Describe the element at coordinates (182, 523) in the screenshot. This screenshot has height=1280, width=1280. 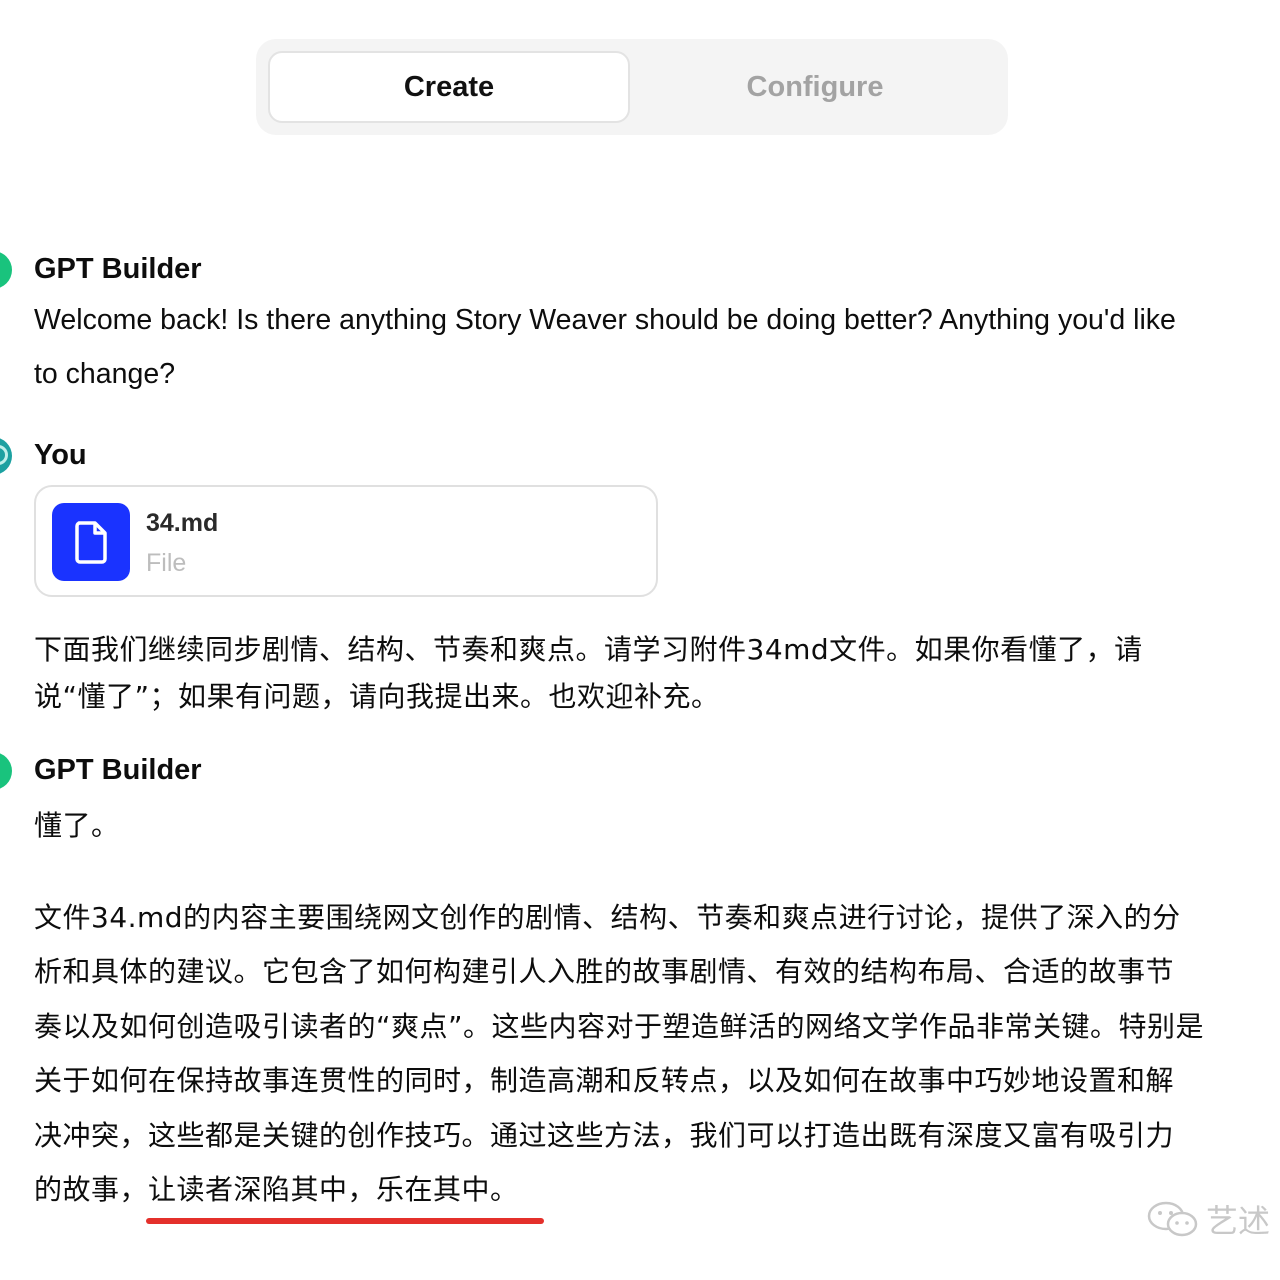
I see `file-name: 34.md` at that location.